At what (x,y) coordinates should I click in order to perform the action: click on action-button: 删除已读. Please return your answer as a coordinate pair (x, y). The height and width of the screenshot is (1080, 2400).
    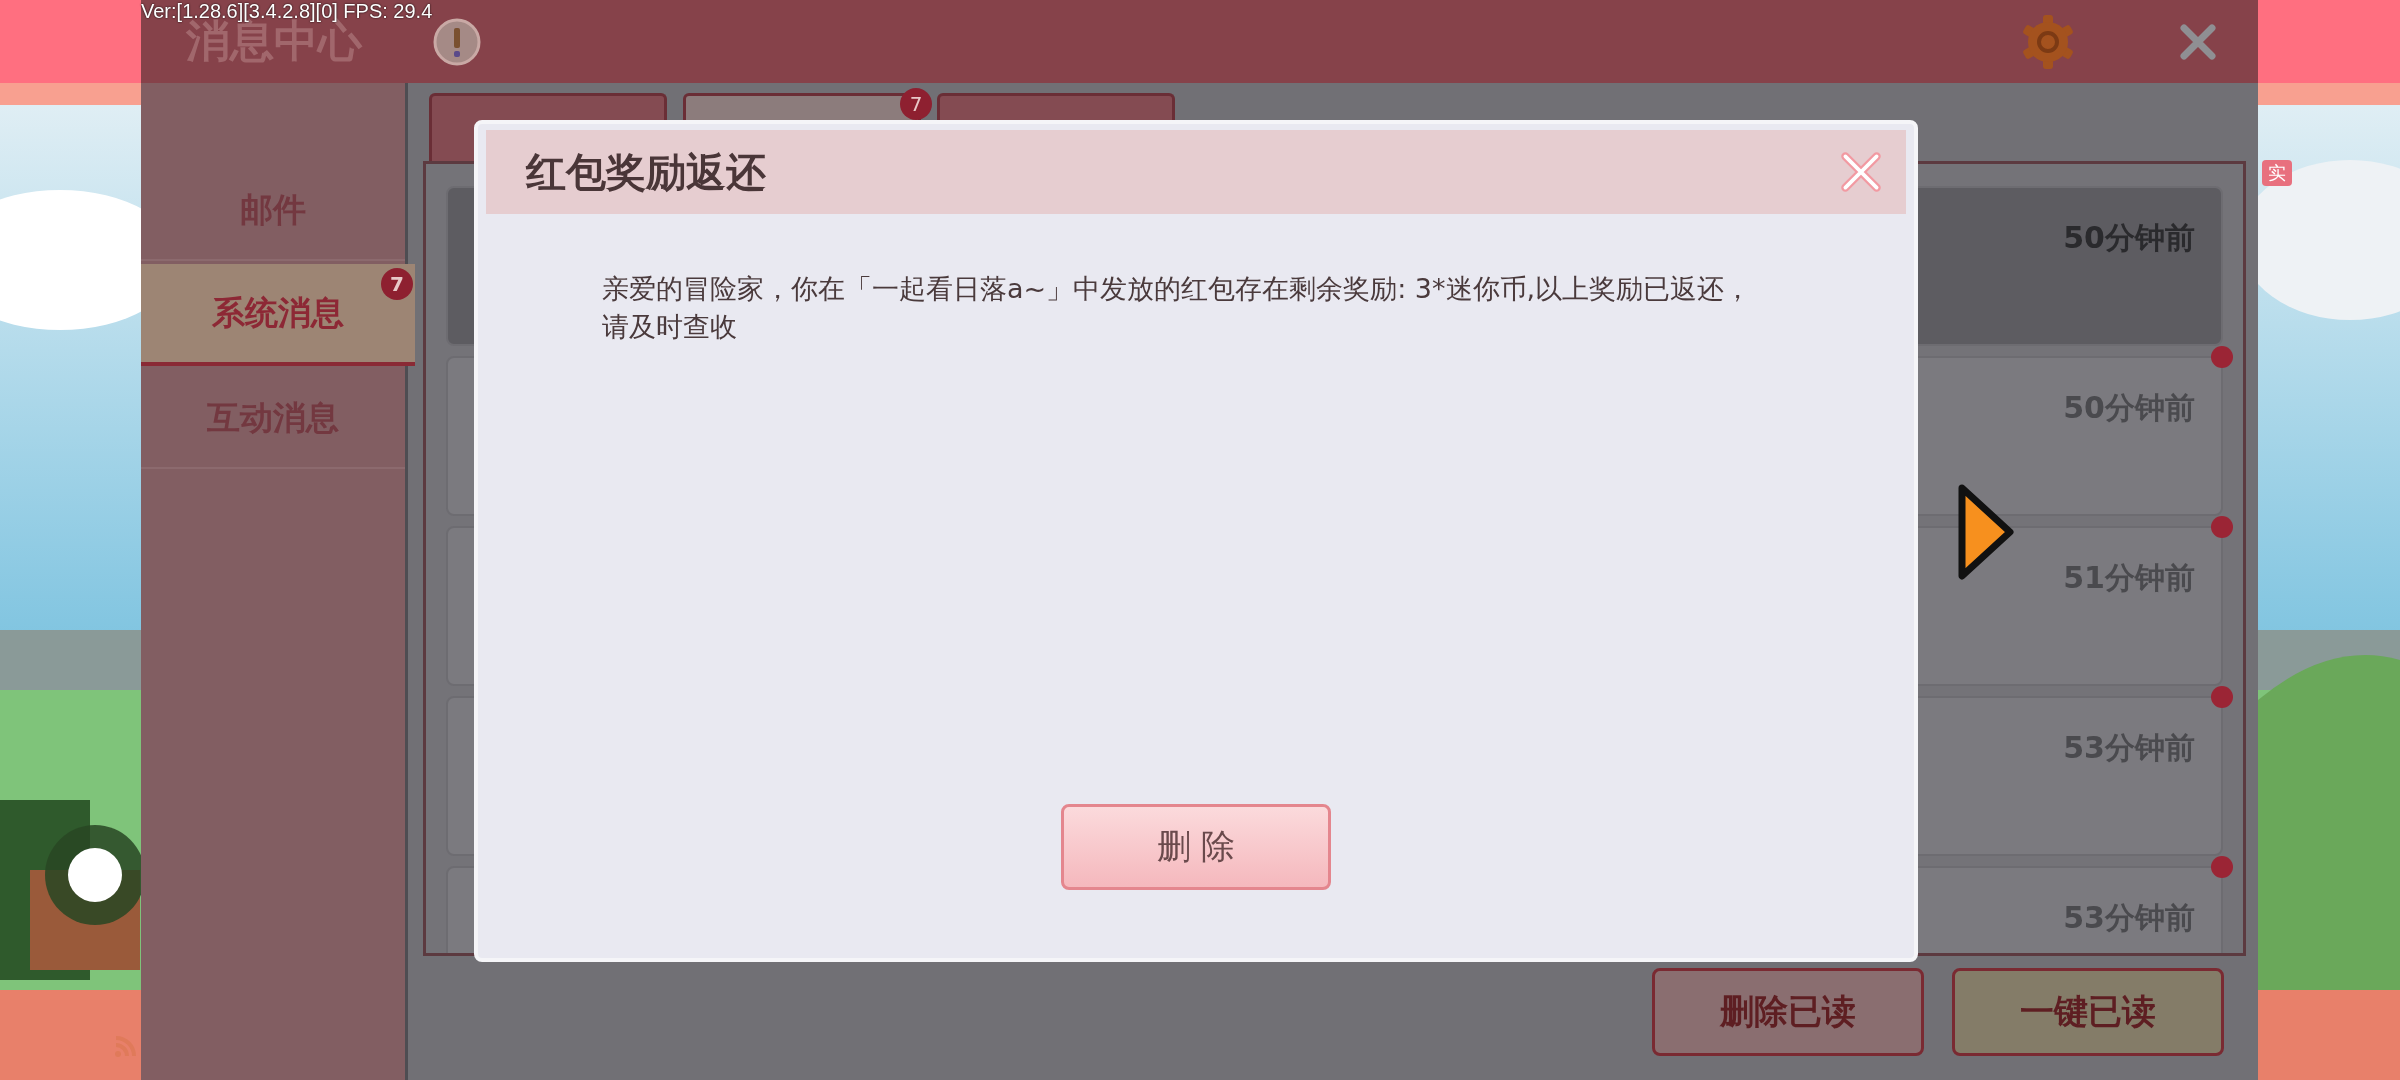
    Looking at the image, I should click on (1788, 1012).